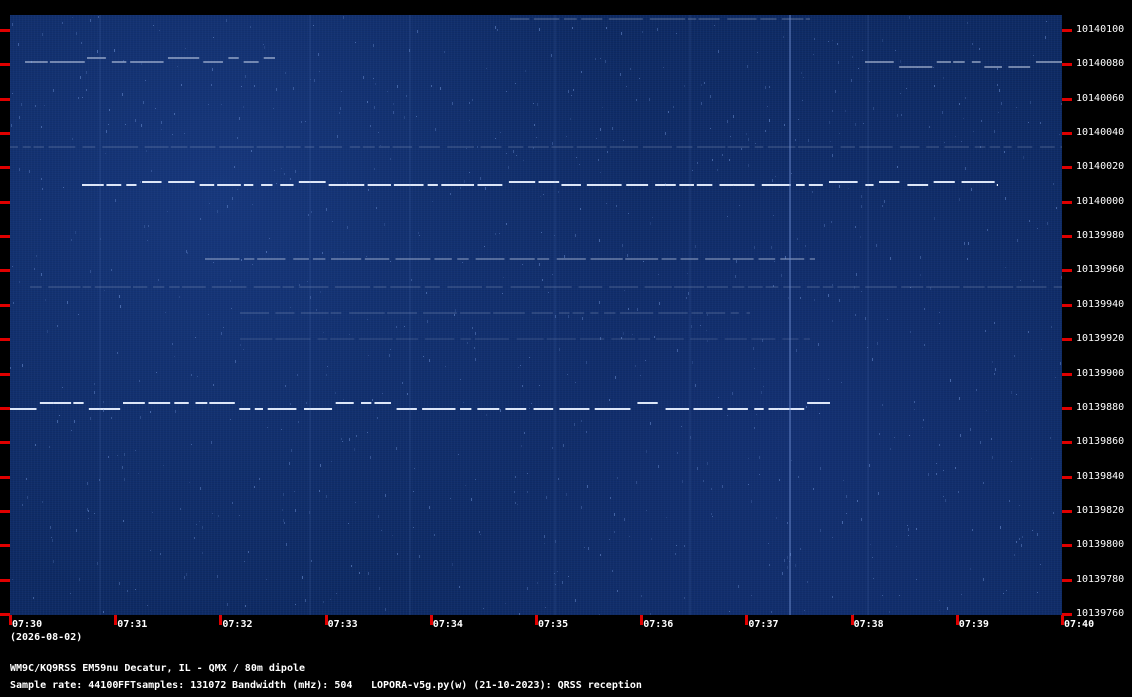 This screenshot has height=697, width=1132. I want to click on freq-label: 10139900, so click(1100, 373).